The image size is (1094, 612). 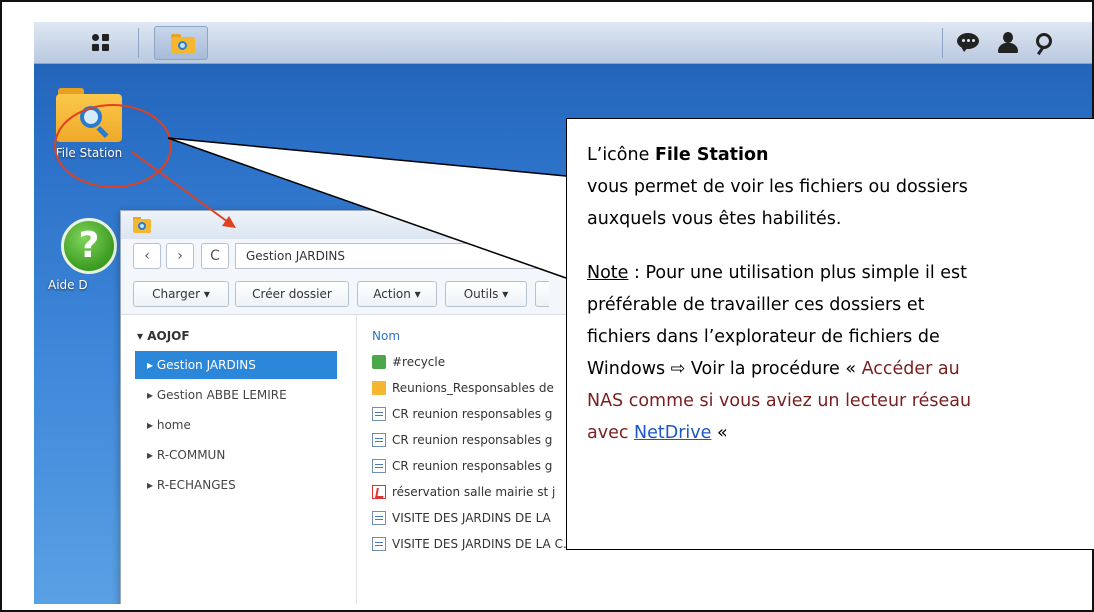 What do you see at coordinates (672, 433) in the screenshot?
I see `netdrive-link: NetDrive` at bounding box center [672, 433].